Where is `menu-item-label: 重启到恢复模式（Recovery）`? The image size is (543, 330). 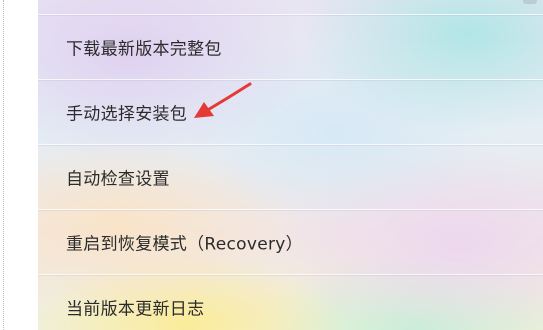 menu-item-label: 重启到恢复模式（Recovery） is located at coordinates (184, 244).